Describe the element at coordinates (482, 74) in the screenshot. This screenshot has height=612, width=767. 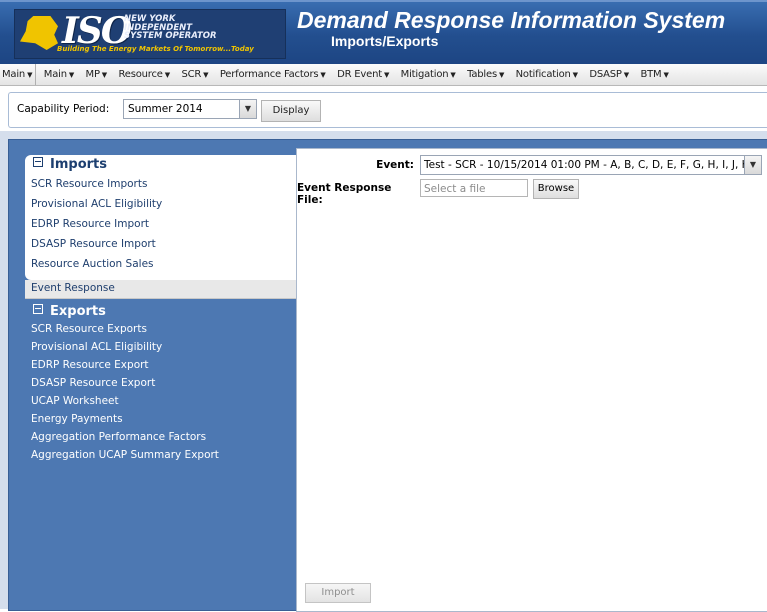
I see `menu-label: Tables` at that location.